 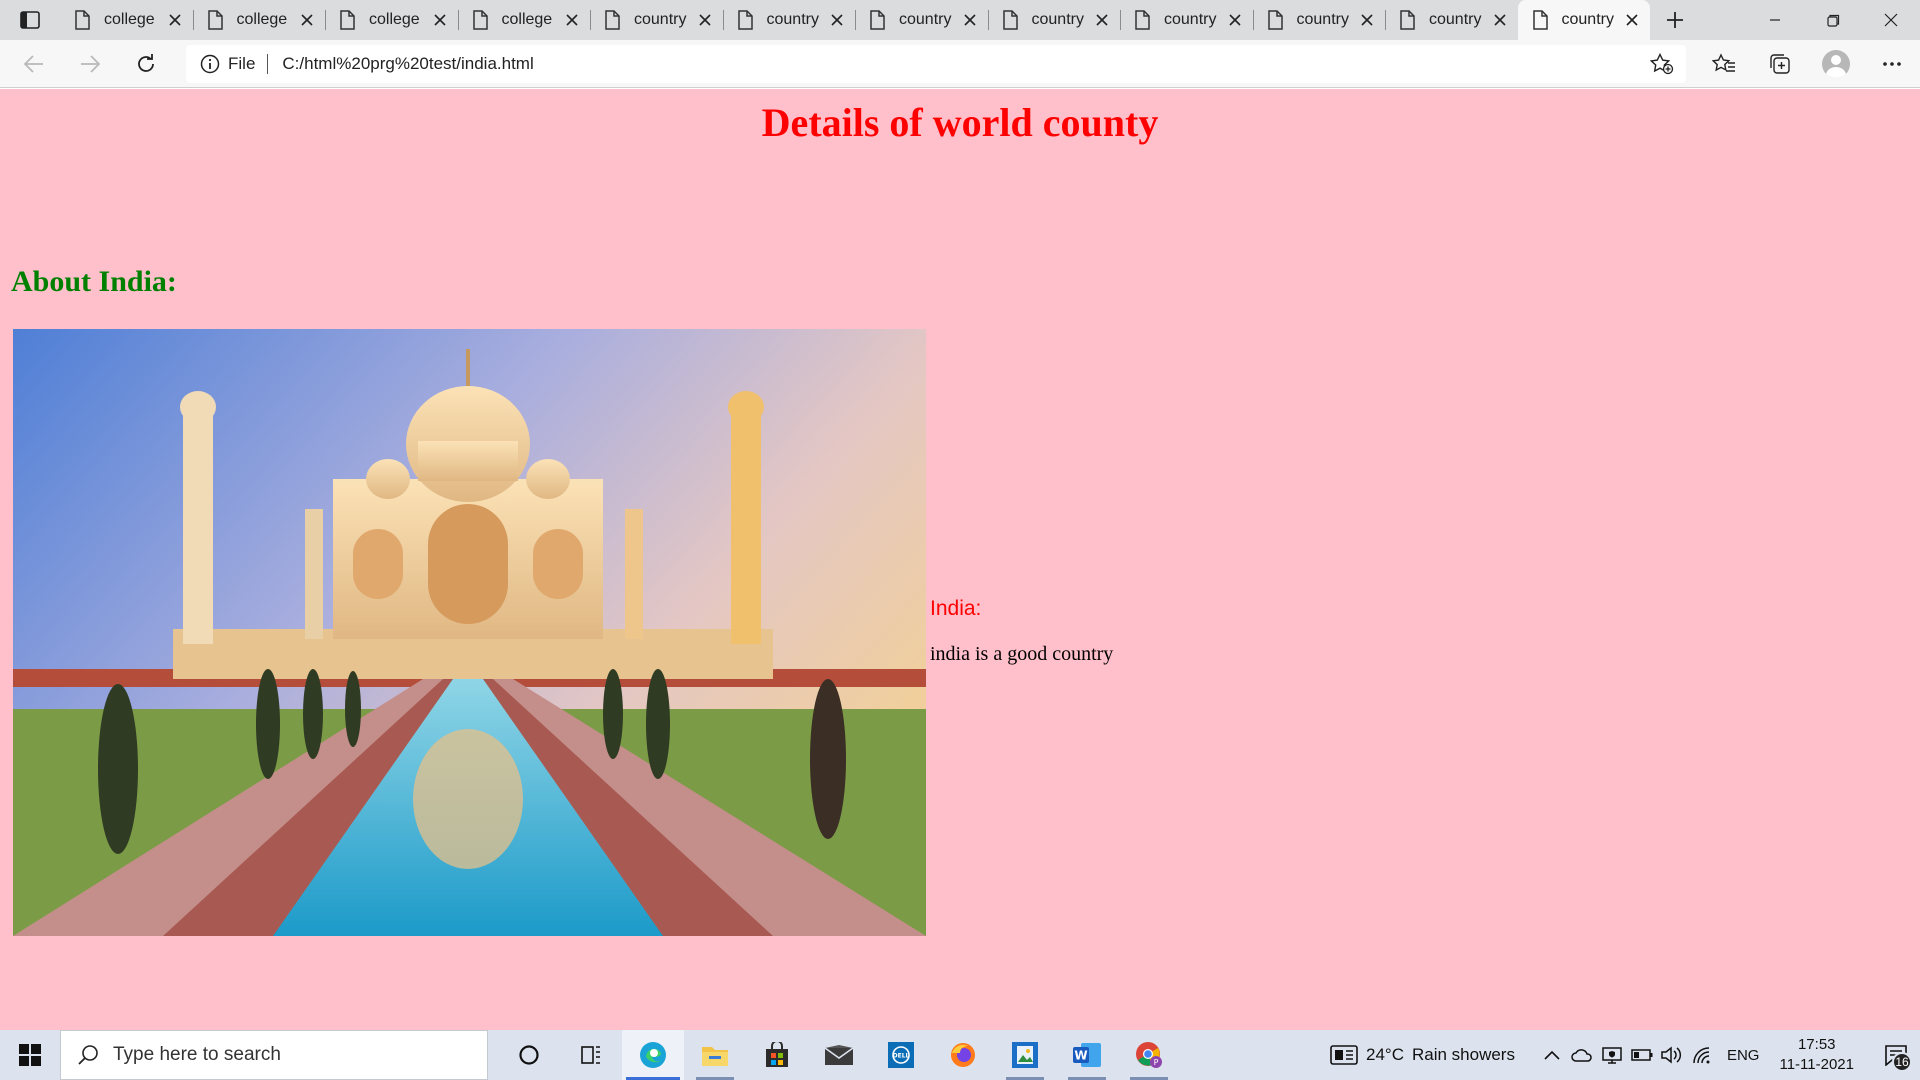 I want to click on arrow-left-icon, so click(x=33, y=63).